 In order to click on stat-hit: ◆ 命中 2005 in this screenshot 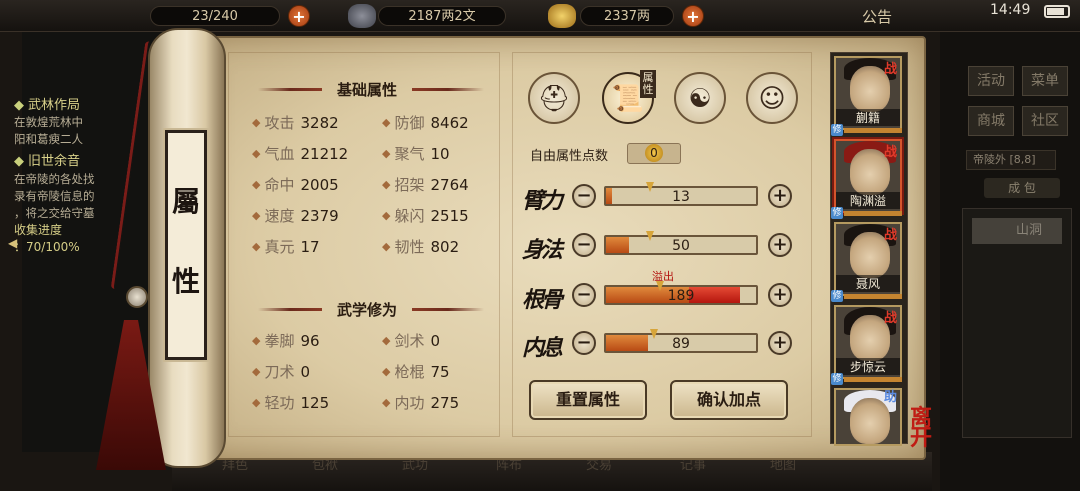, I will do `click(295, 185)`.